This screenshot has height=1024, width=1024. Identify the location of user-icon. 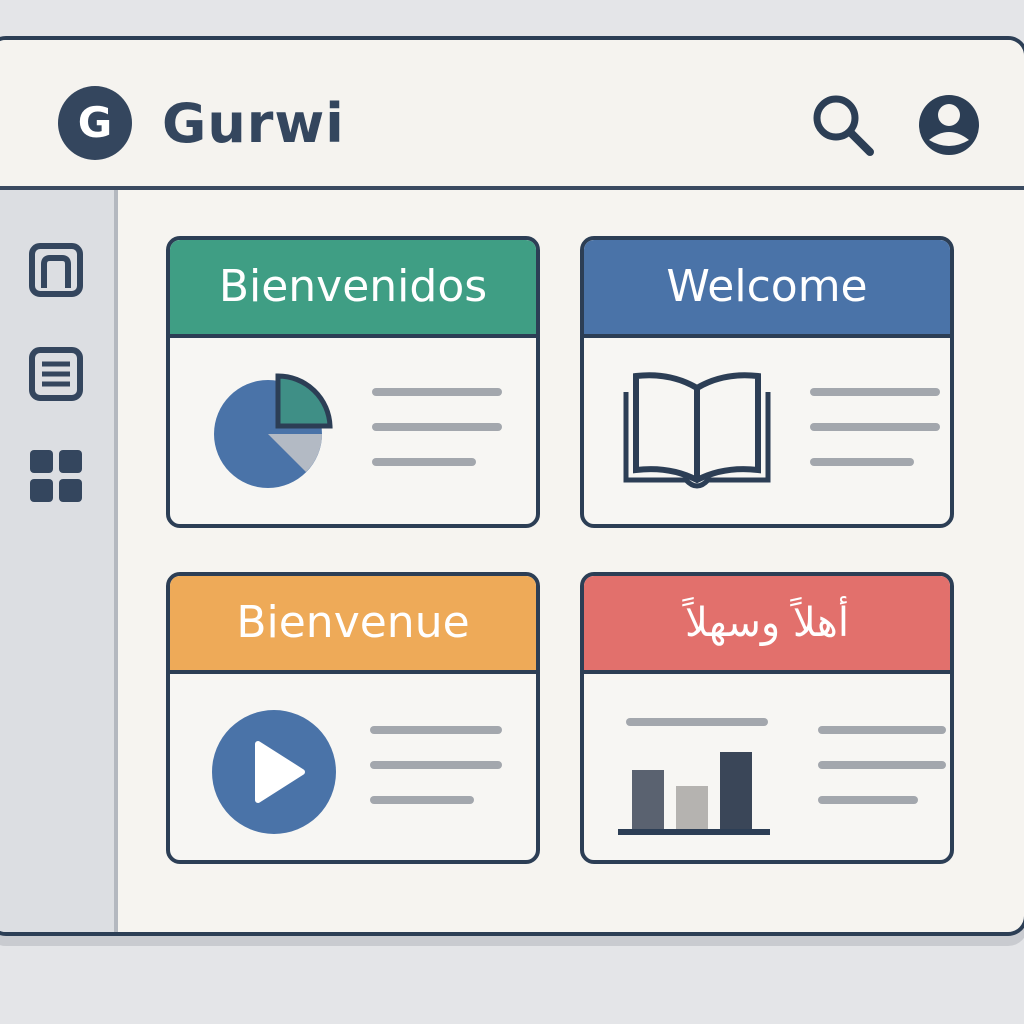
(949, 125).